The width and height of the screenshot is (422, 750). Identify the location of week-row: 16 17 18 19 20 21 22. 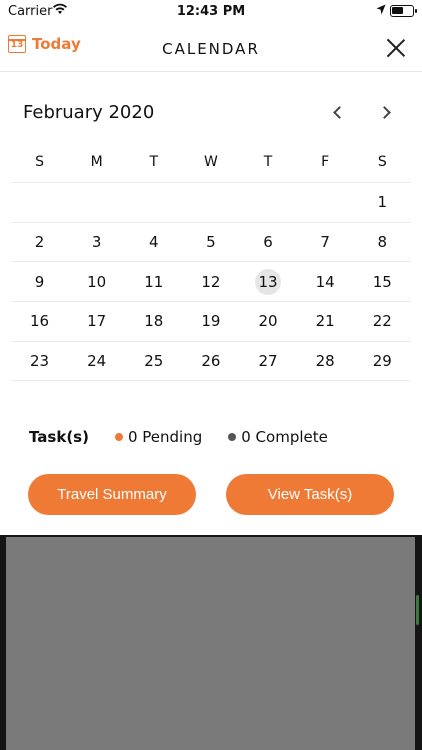
(211, 322).